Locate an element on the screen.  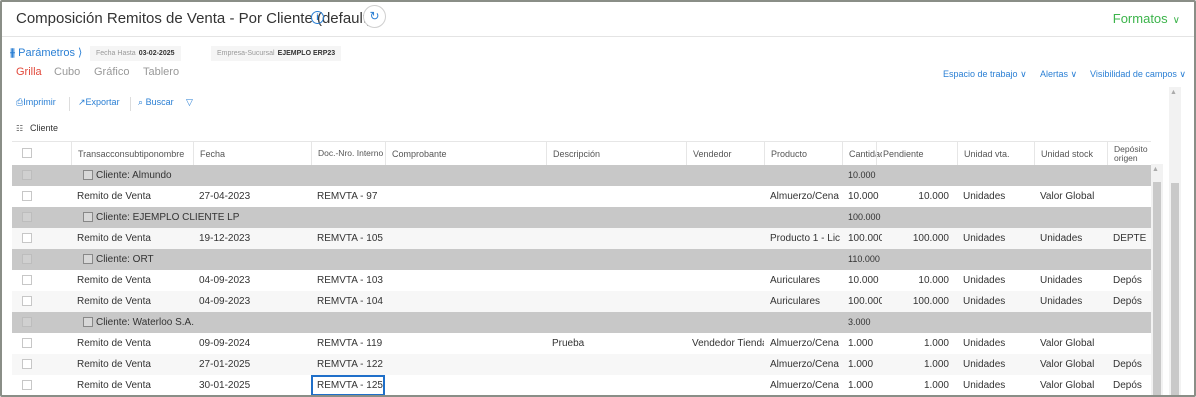
column-header-doc-nro-interno: Doc.-Nro. Interno is located at coordinates (348, 153).